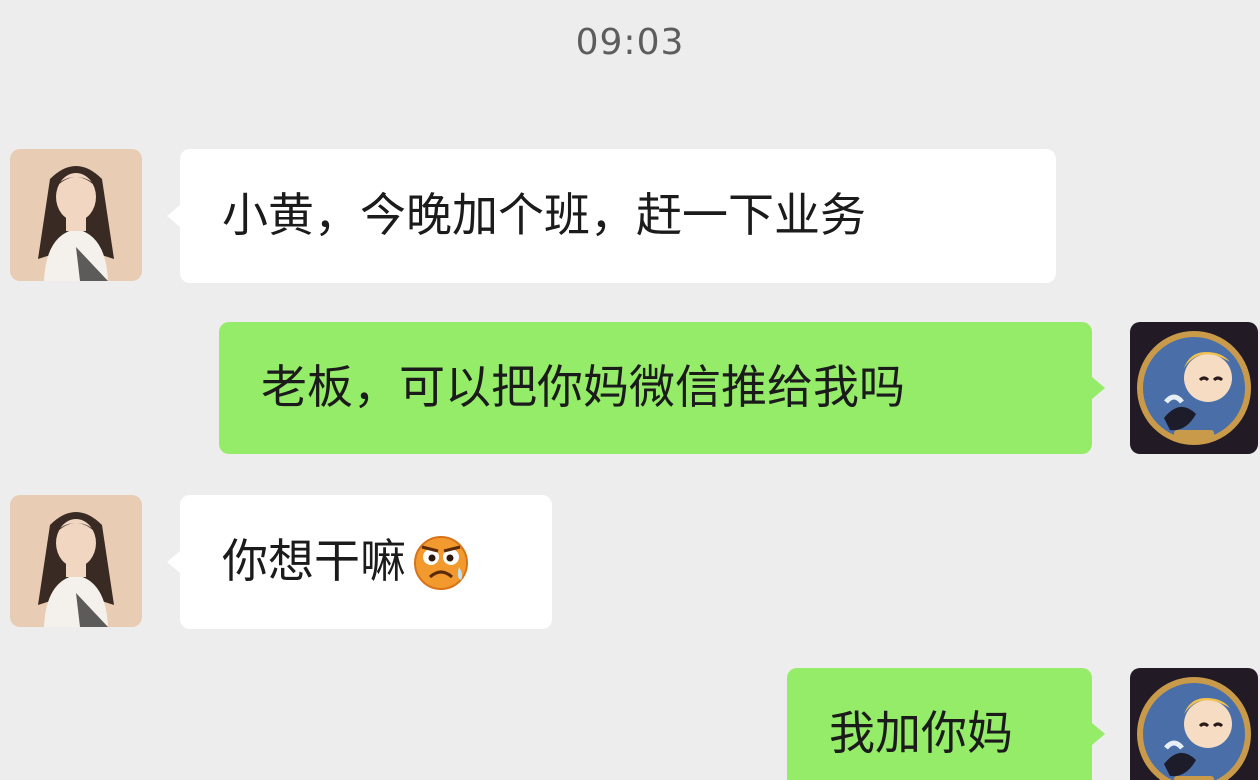  What do you see at coordinates (630, 42) in the screenshot?
I see `message-timestamp: 09:03` at bounding box center [630, 42].